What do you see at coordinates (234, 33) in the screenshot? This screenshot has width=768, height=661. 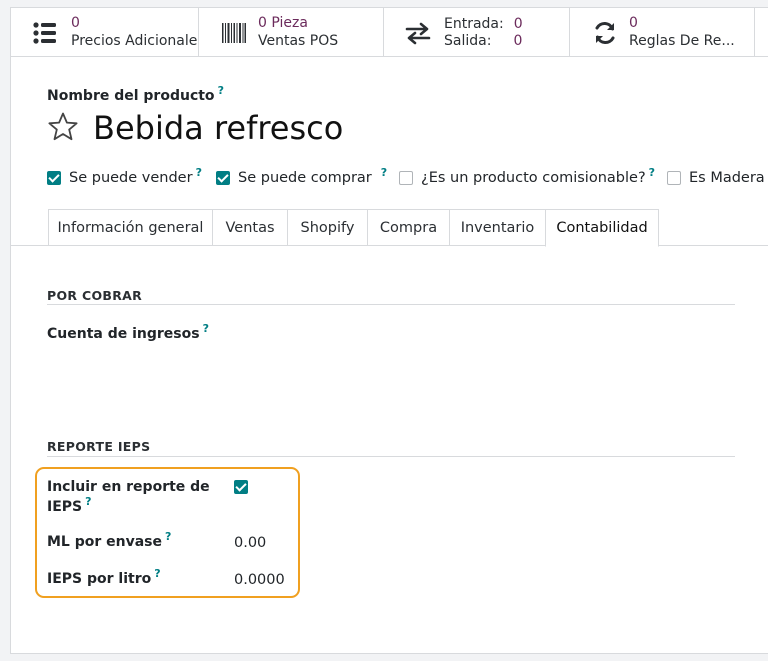 I see `barcode-icon` at bounding box center [234, 33].